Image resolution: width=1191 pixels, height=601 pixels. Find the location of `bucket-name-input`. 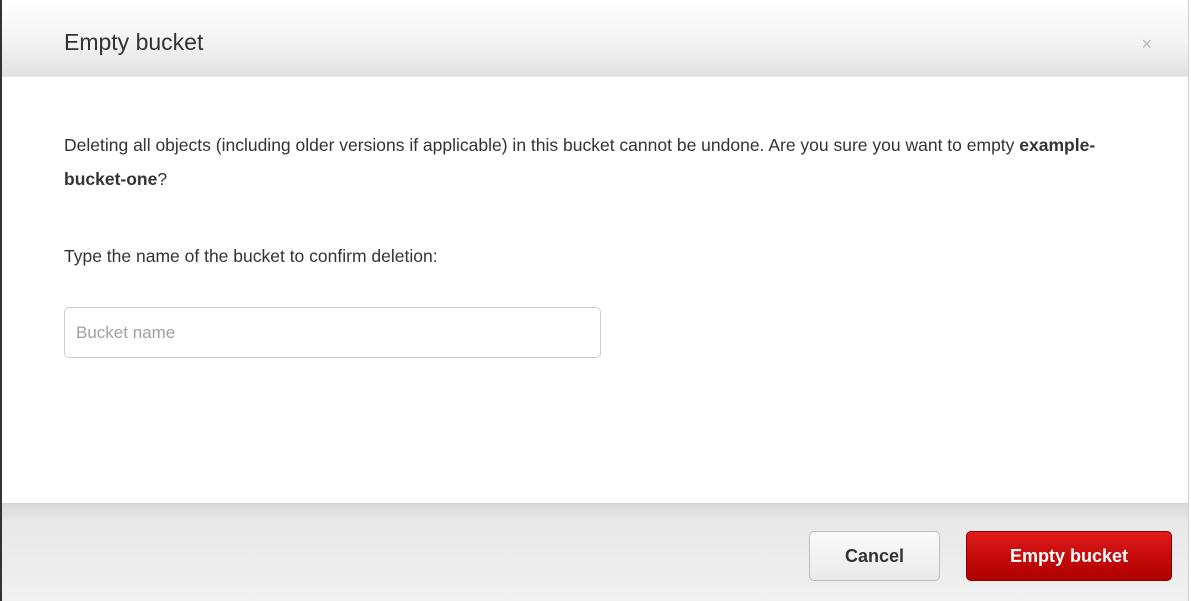

bucket-name-input is located at coordinates (332, 332).